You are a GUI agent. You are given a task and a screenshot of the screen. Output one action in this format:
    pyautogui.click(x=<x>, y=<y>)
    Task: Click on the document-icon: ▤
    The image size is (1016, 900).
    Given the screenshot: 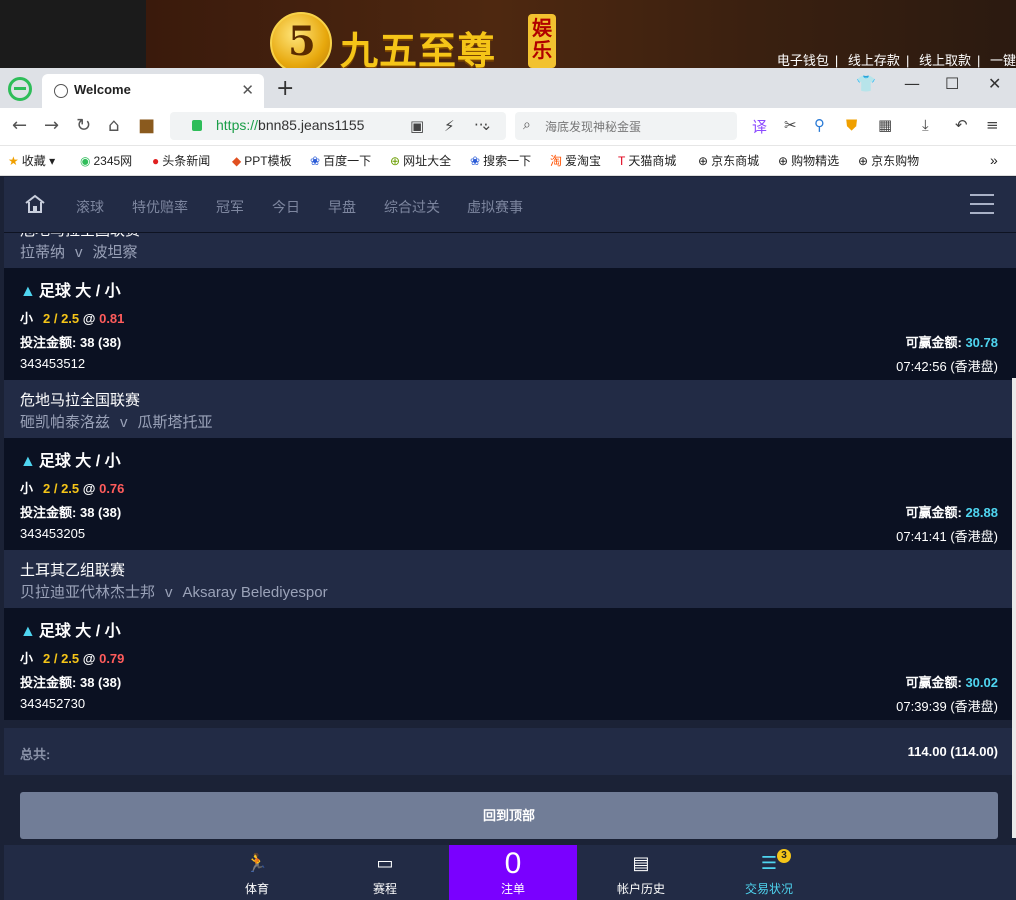 What is the action you would take?
    pyautogui.click(x=641, y=863)
    